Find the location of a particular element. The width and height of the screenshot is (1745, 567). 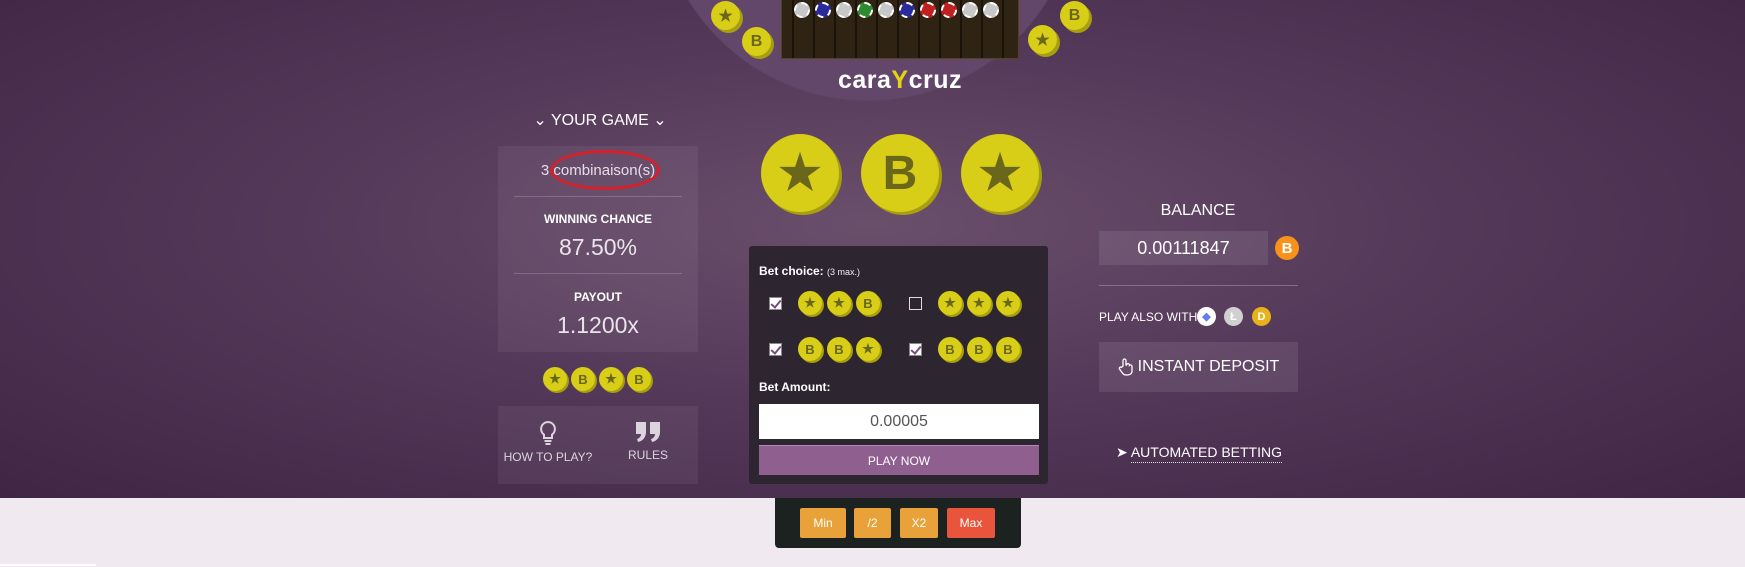

instant-deposit-button: INSTANT DEPOSIT is located at coordinates (1198, 367).